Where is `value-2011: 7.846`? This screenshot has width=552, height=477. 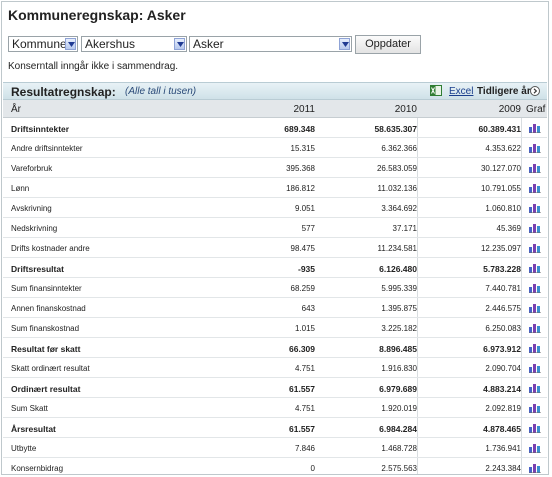
value-2011: 7.846 is located at coordinates (304, 448).